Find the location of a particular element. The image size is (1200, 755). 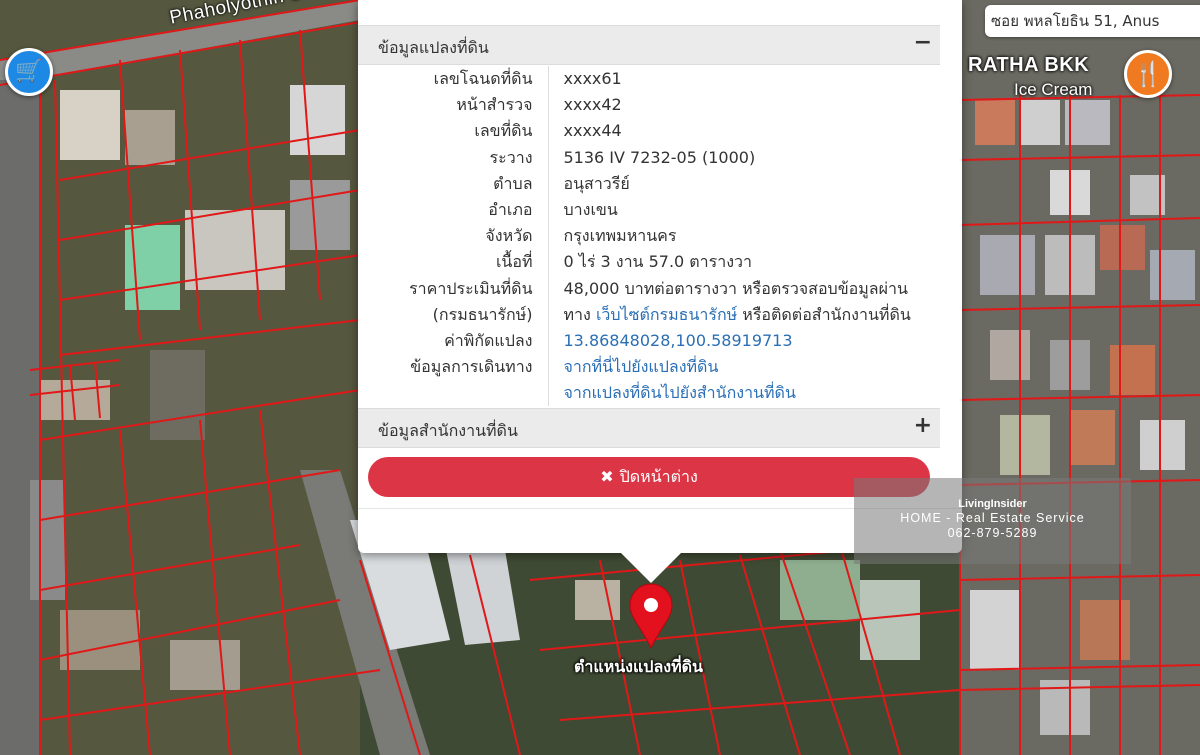

table-row: จังหวัด กรุงเทพมหานคร is located at coordinates (649, 236).